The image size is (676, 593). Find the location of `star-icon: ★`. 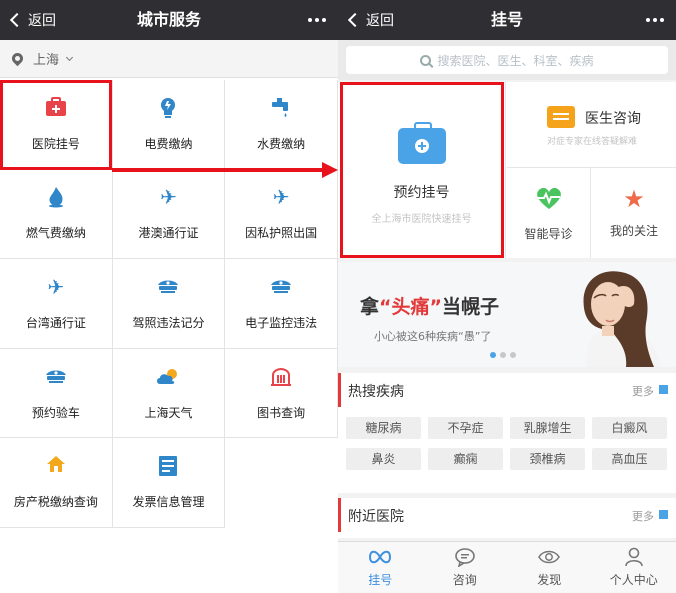

star-icon: ★ is located at coordinates (634, 199).